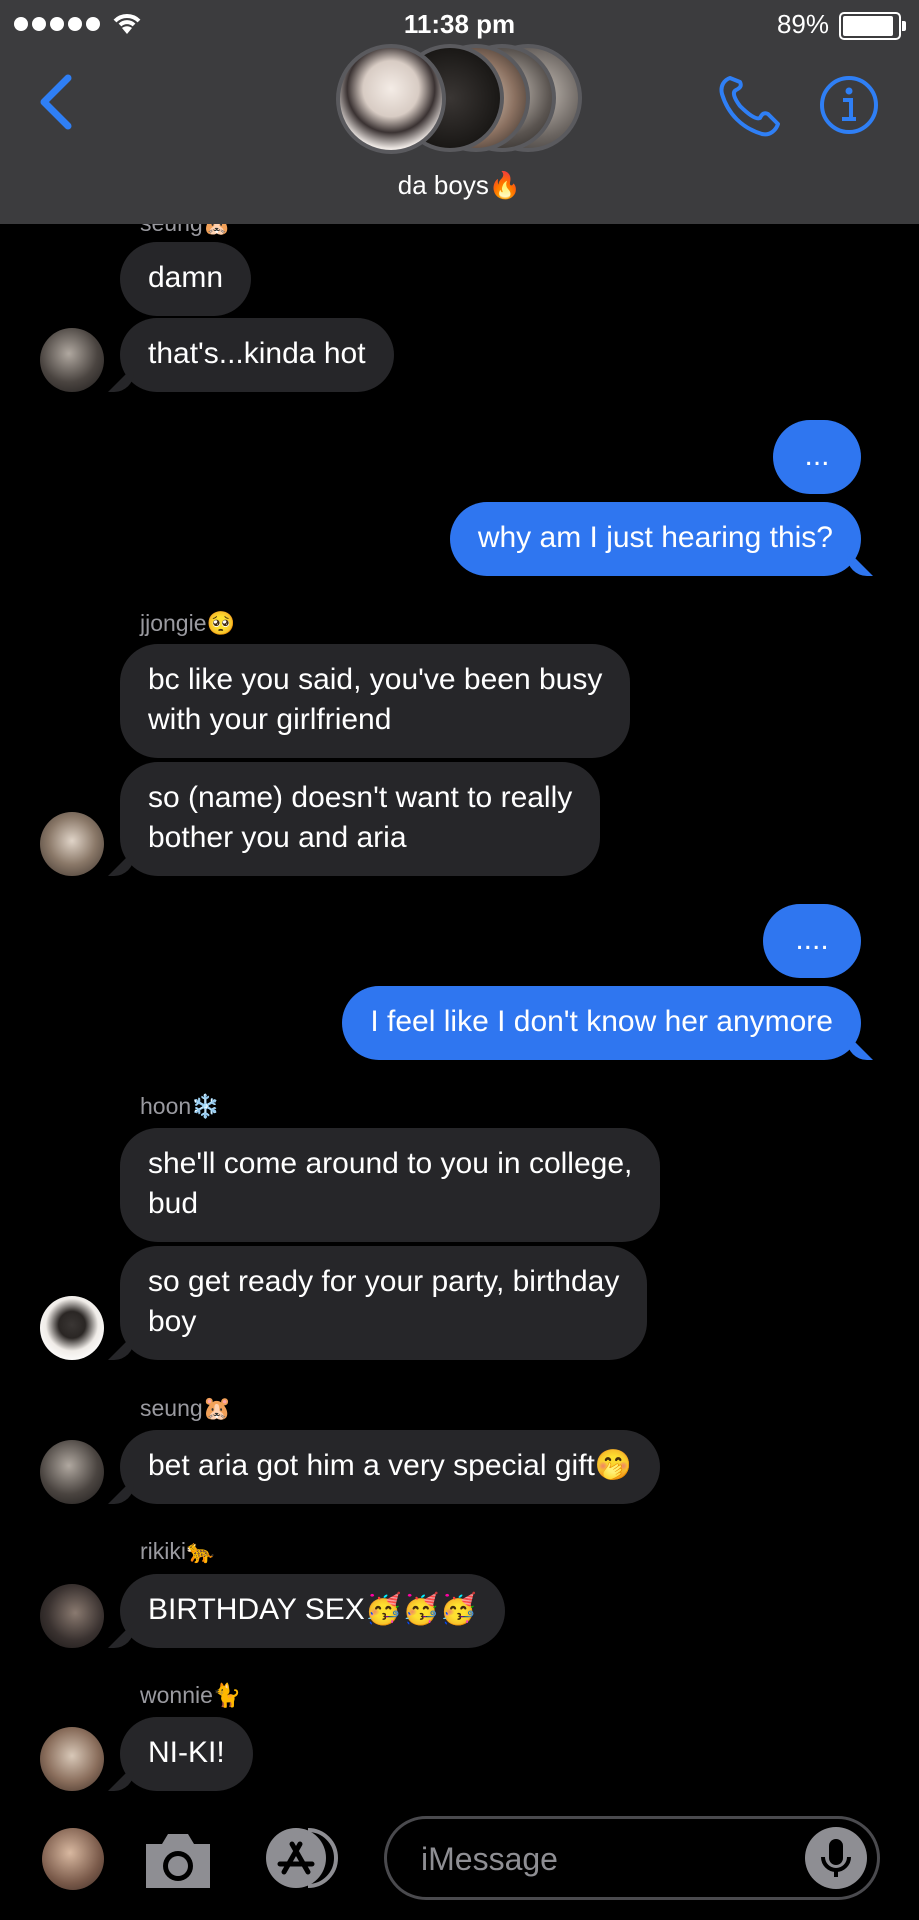  I want to click on message-text-line: so (name) doesn't want to really, so click(360, 797).